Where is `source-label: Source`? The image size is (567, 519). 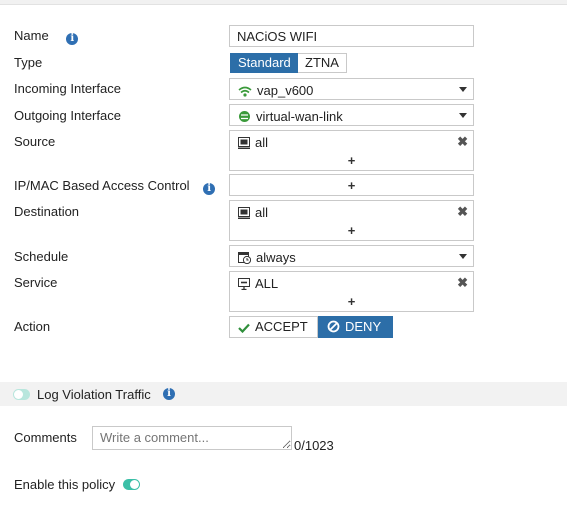 source-label: Source is located at coordinates (35, 141).